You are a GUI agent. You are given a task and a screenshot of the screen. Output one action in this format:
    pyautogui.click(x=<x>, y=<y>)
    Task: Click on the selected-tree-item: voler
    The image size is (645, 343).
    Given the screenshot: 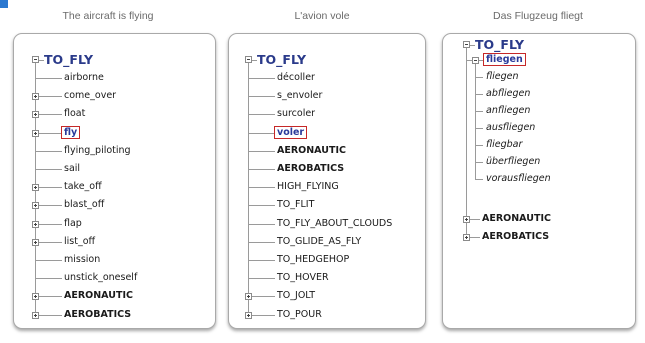 What is the action you would take?
    pyautogui.click(x=291, y=132)
    